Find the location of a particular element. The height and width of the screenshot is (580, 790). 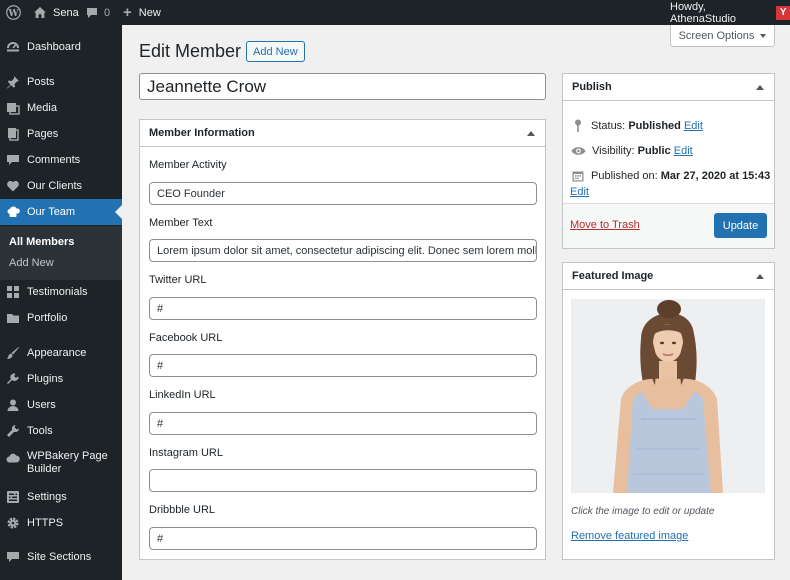

wordpress-logo-icon: W is located at coordinates (13, 12).